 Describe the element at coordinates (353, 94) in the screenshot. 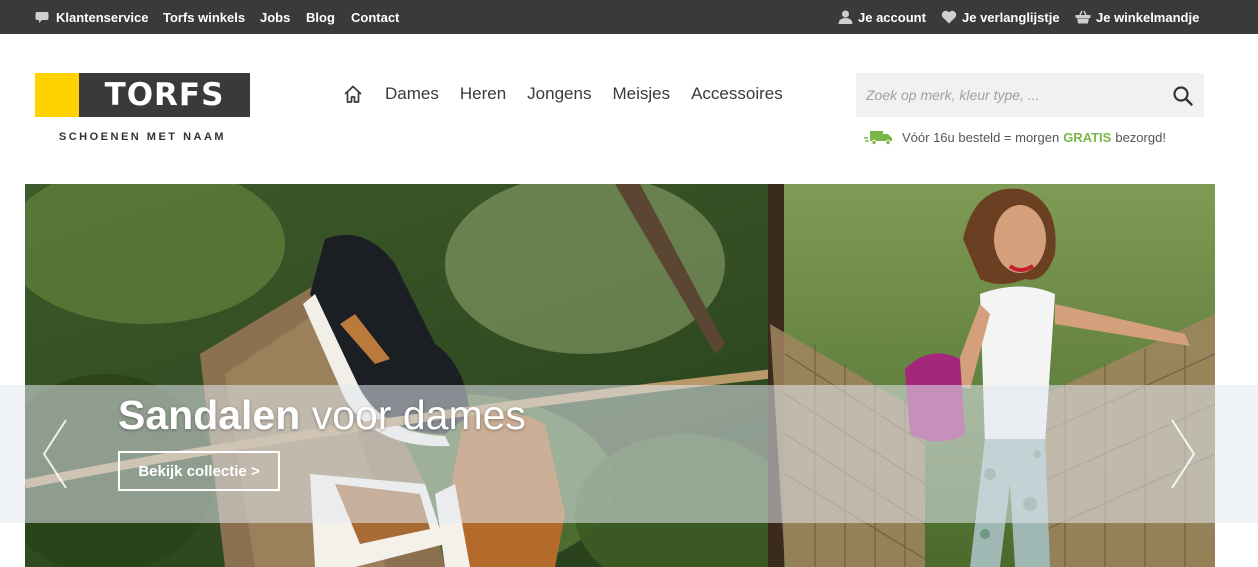

I see `home-icon` at that location.